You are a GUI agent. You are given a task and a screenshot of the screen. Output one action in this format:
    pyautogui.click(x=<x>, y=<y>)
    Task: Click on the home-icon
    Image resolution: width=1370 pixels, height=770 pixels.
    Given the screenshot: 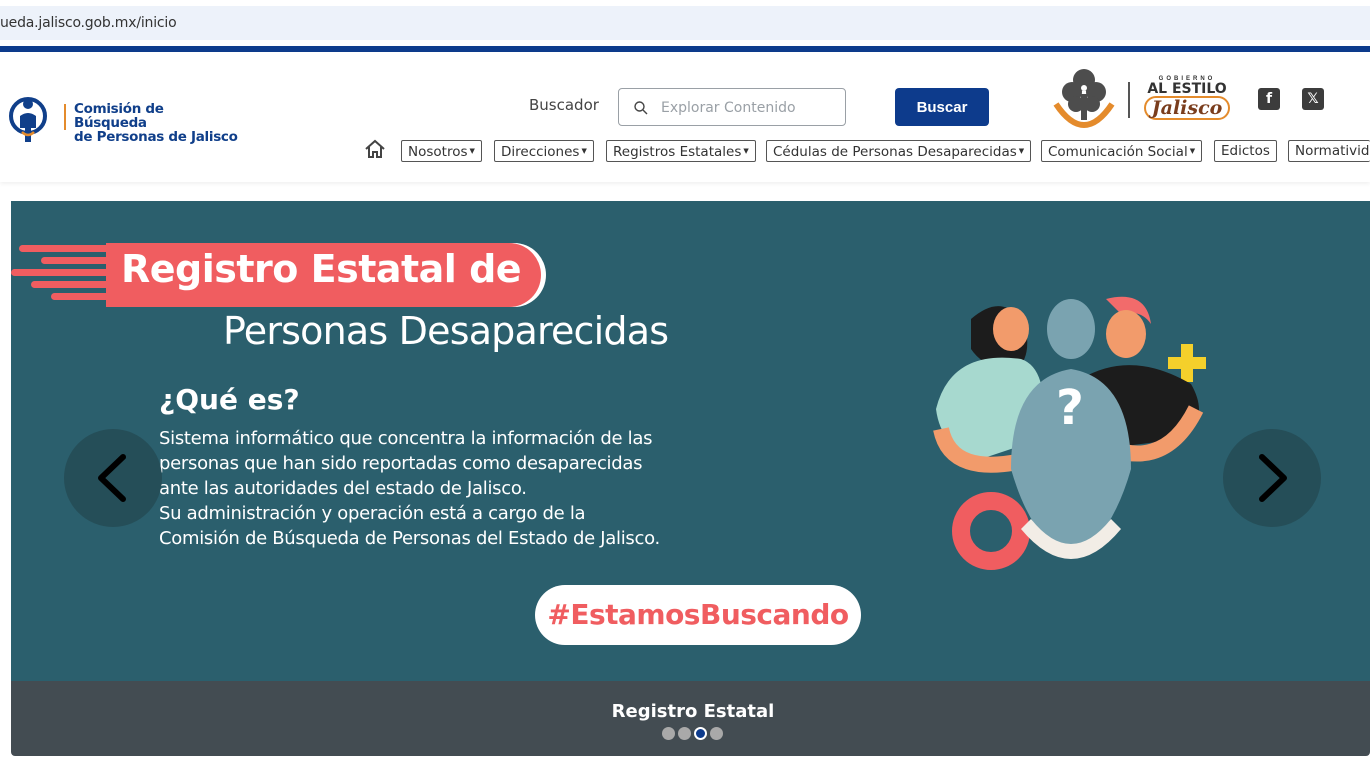 What is the action you would take?
    pyautogui.click(x=375, y=149)
    